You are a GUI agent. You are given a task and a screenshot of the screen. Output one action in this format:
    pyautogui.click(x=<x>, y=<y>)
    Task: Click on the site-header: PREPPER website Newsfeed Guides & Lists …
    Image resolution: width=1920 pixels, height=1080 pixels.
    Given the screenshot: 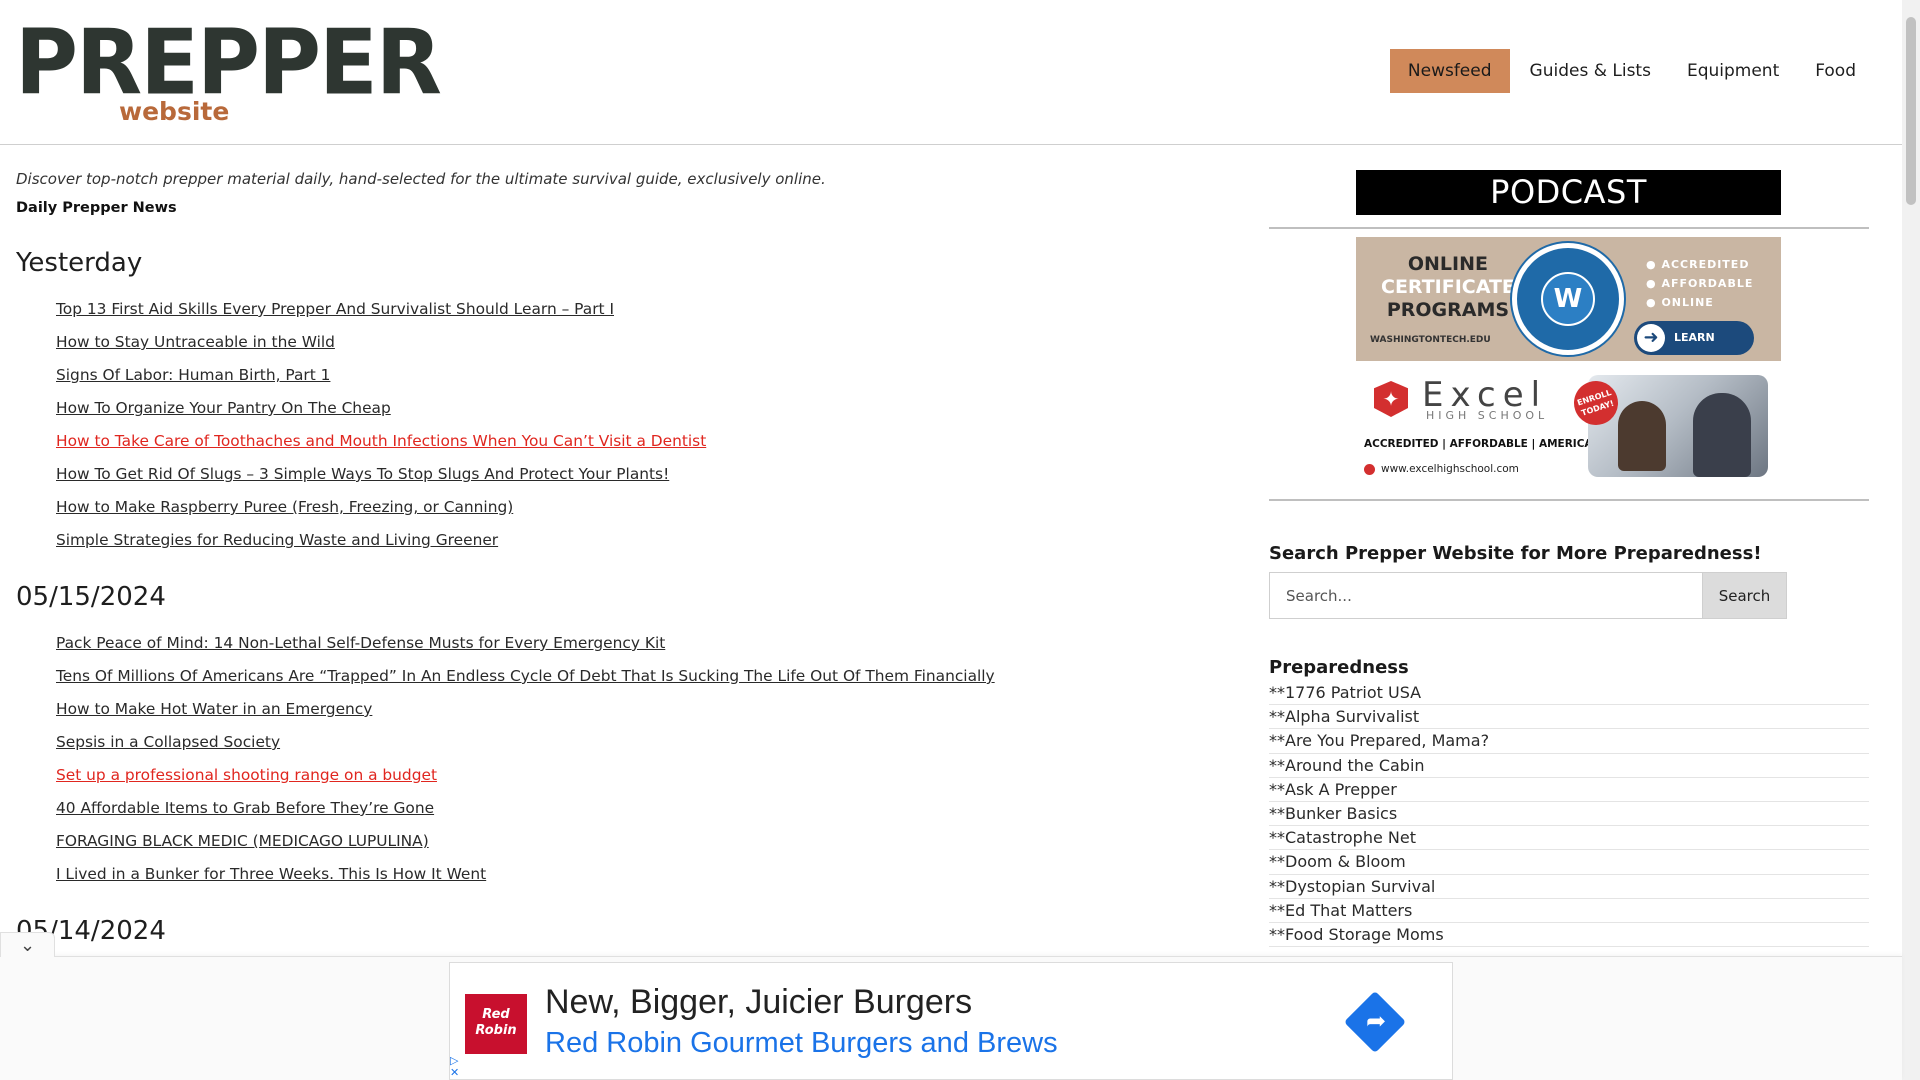 What is the action you would take?
    pyautogui.click(x=951, y=72)
    